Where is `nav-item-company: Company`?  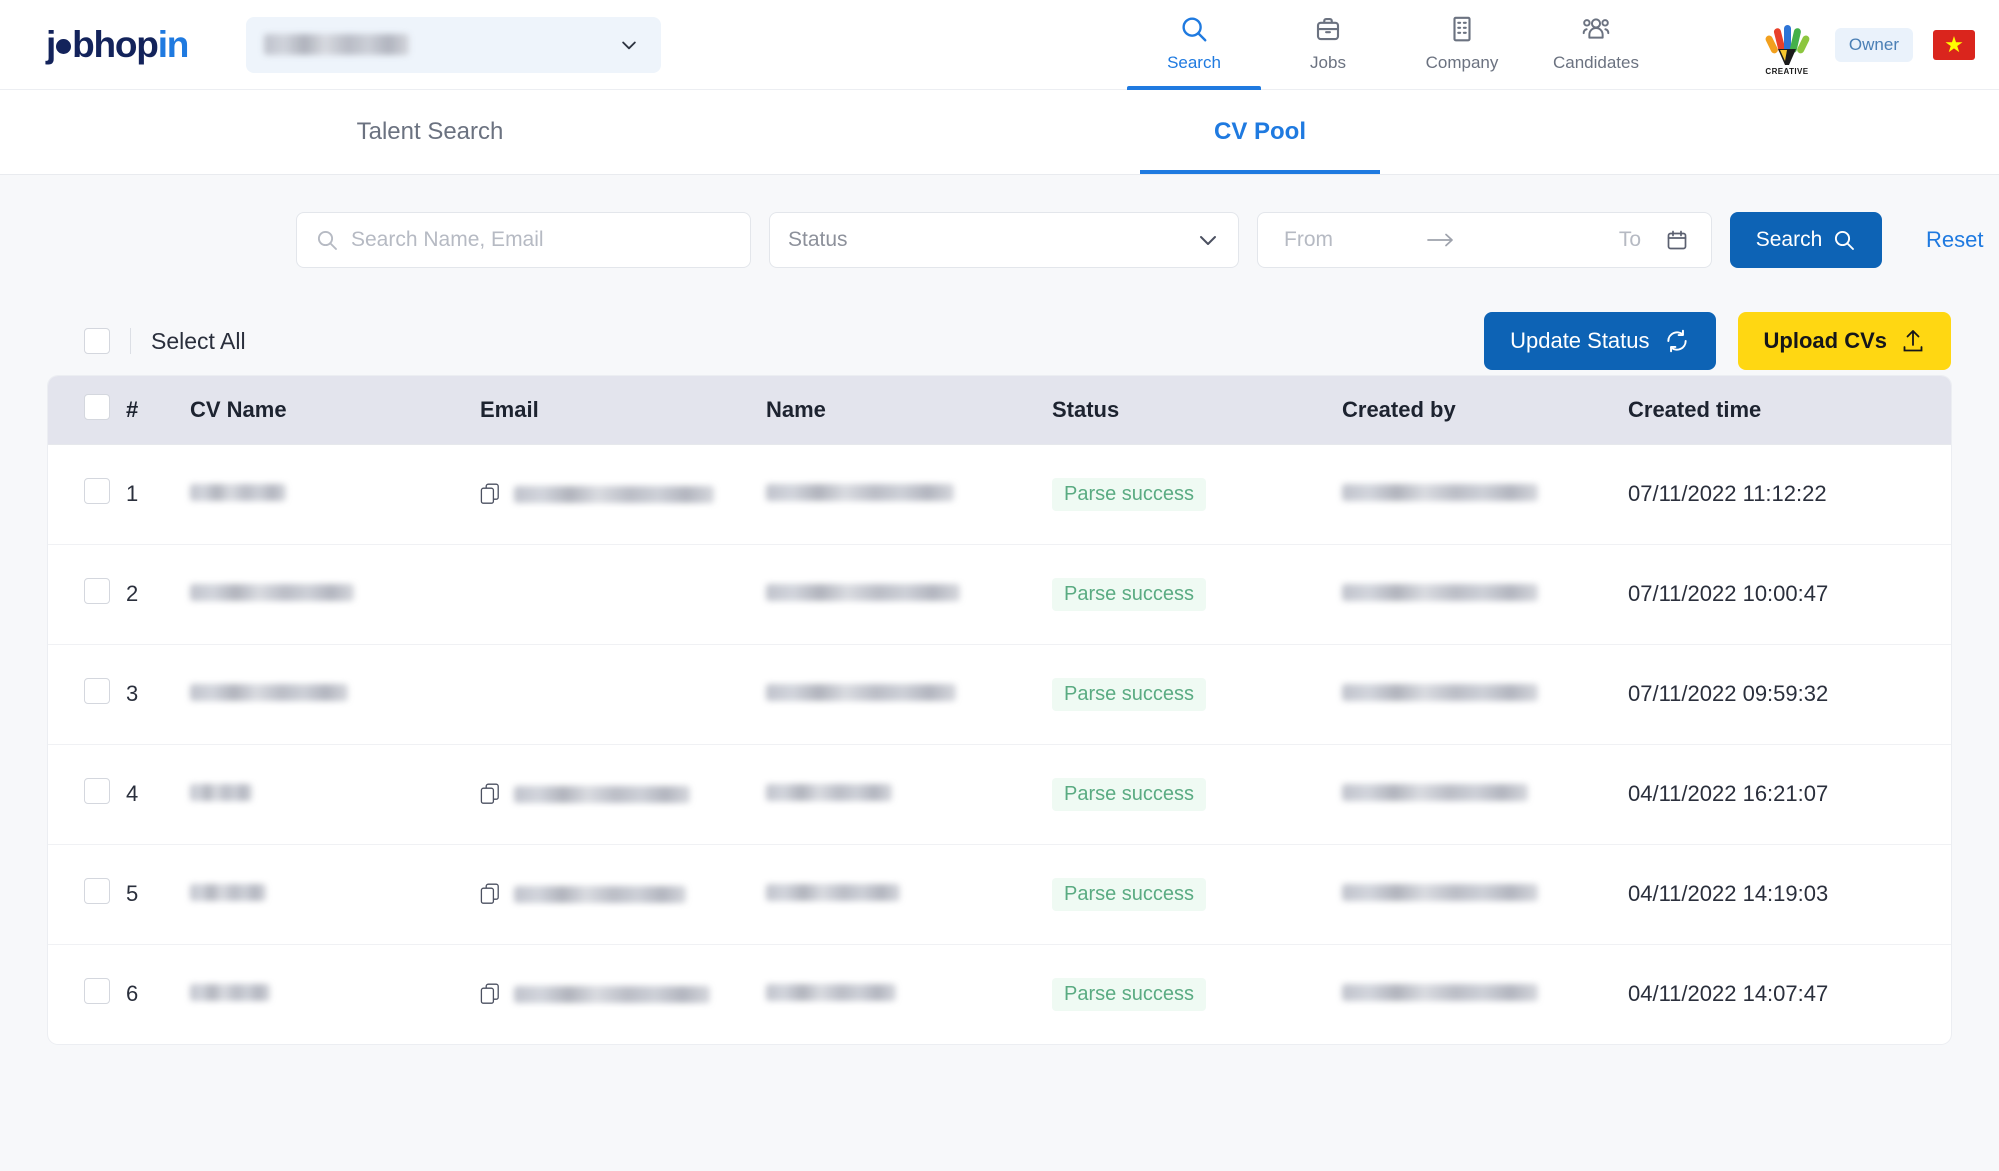 nav-item-company: Company is located at coordinates (1462, 45).